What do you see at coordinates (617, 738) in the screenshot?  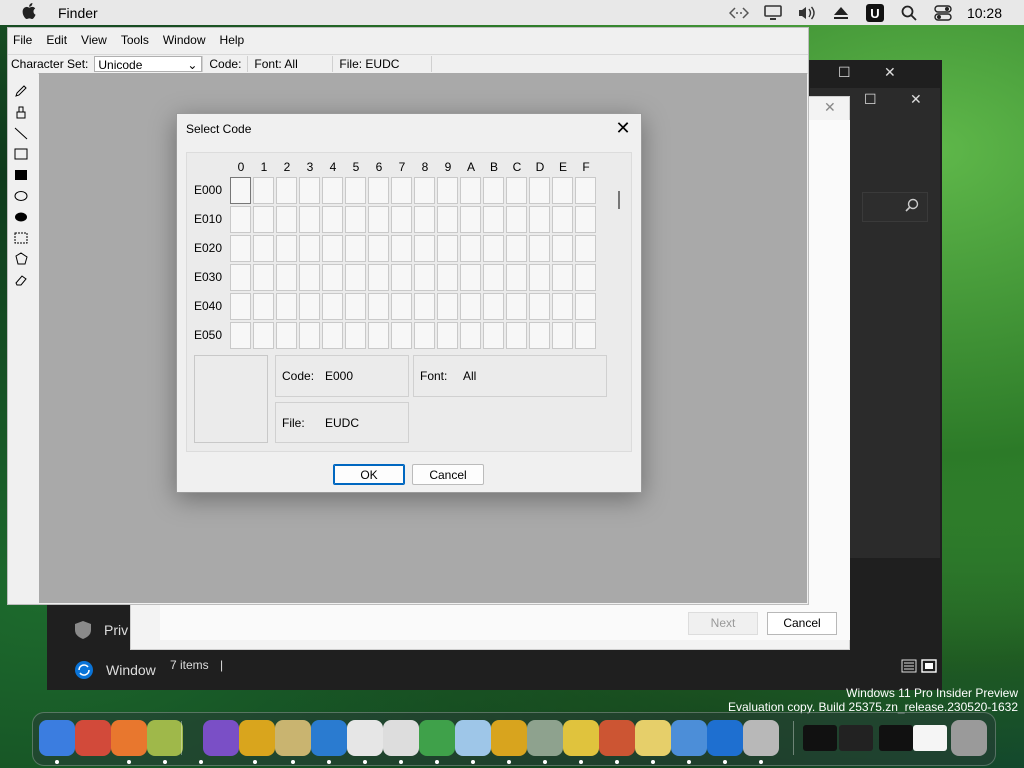 I see `toolbox-icon` at bounding box center [617, 738].